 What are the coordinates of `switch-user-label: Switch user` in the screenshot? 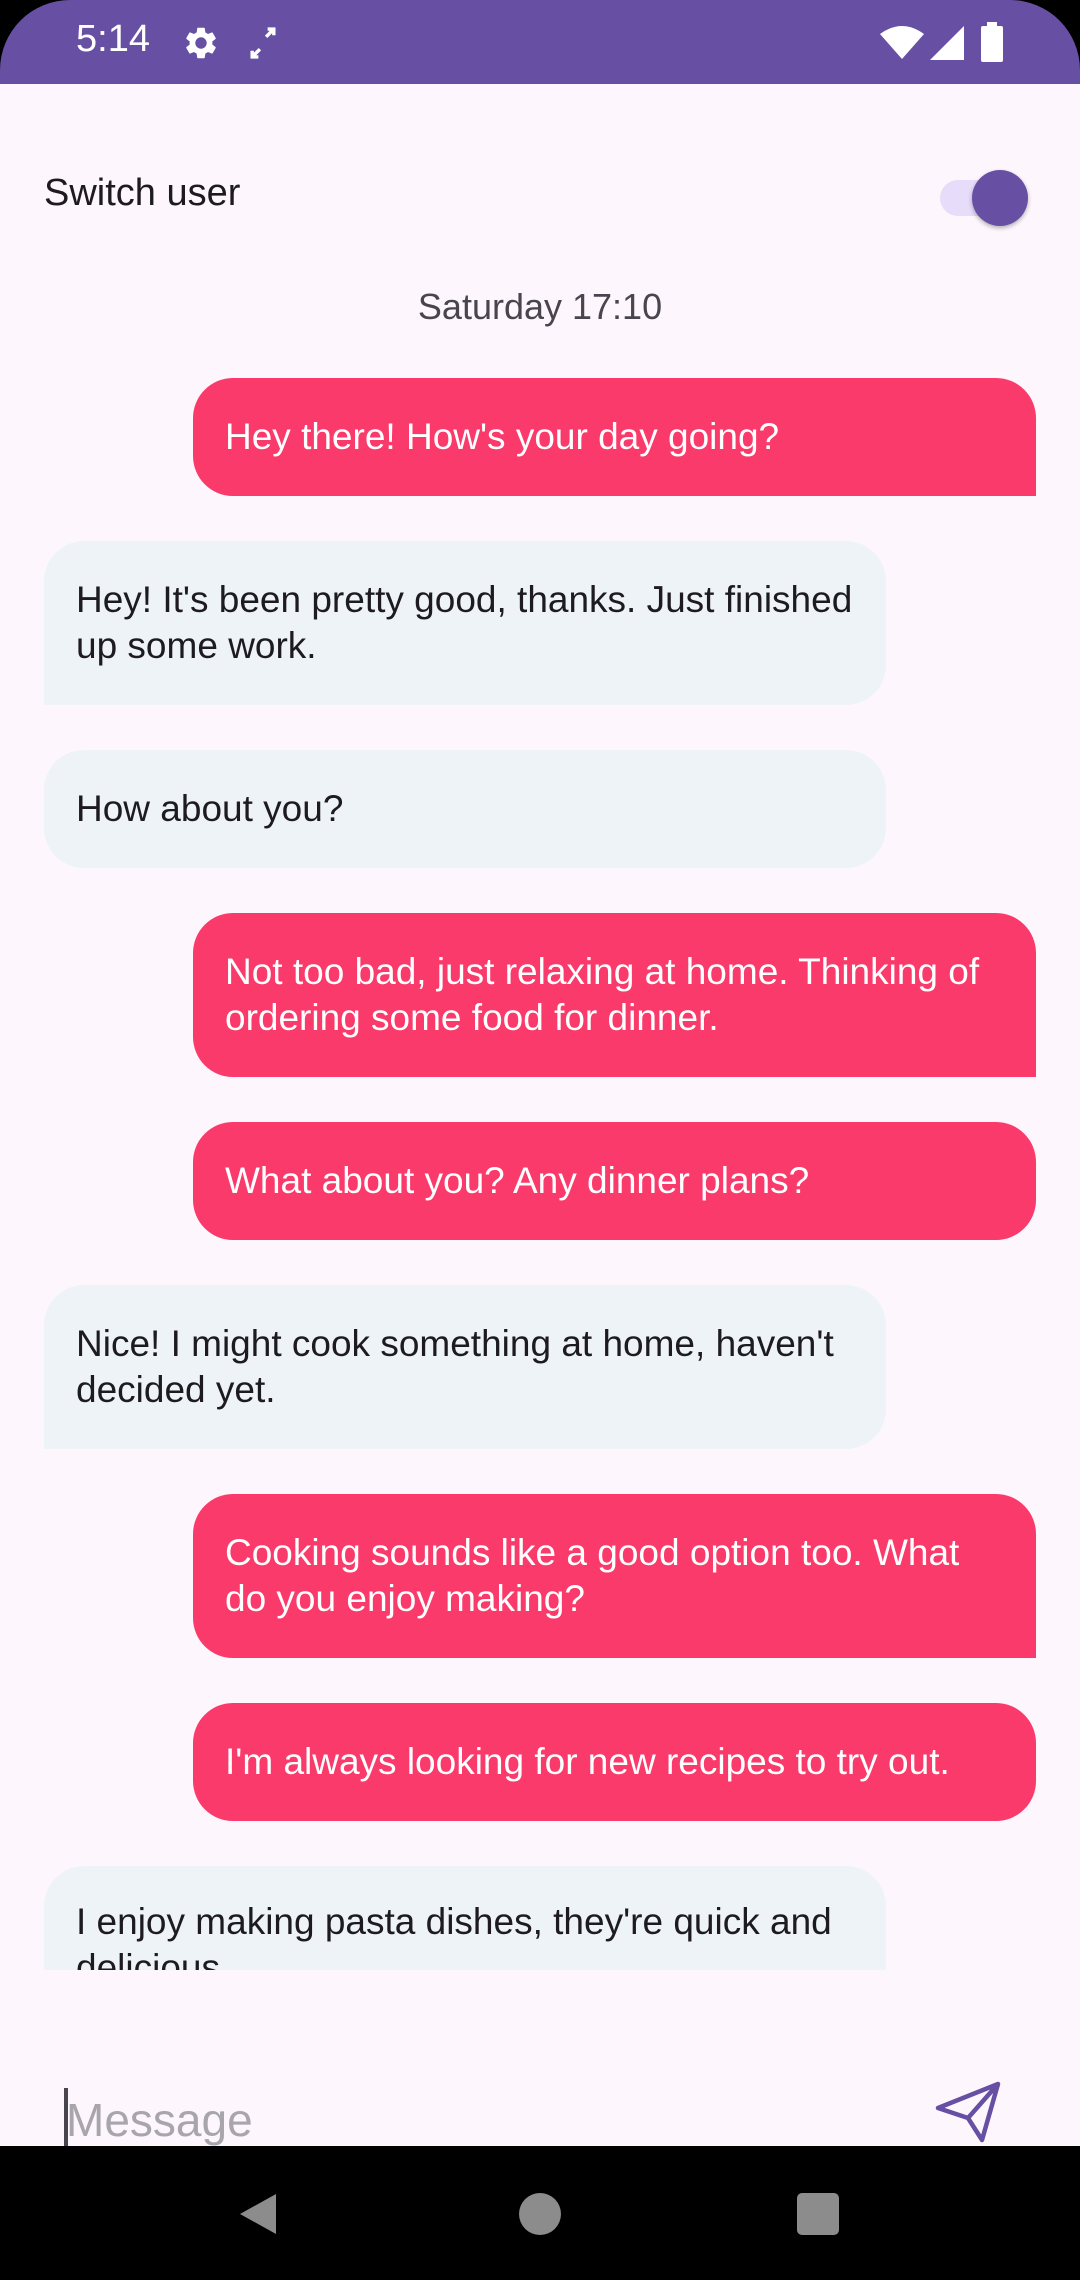 It's located at (142, 193).